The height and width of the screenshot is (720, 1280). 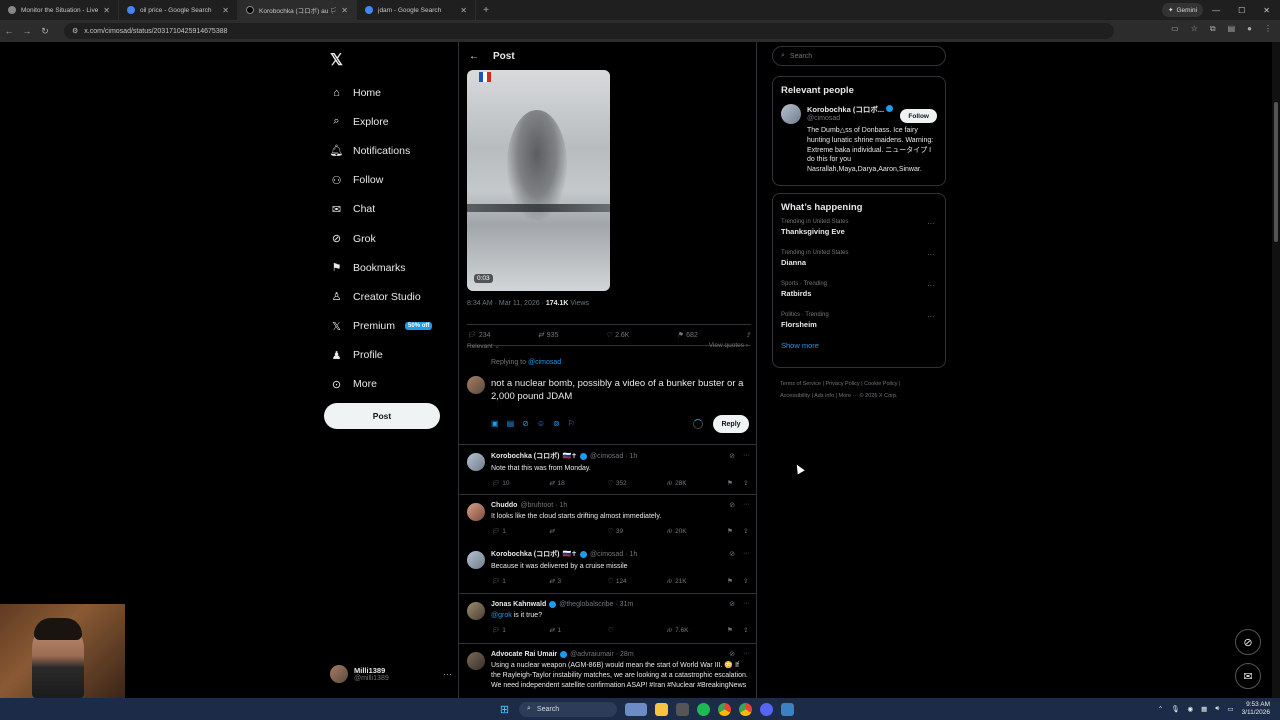 I want to click on post-timestamp: 8:34 AM · Mar 11, 2026 ·, so click(x=505, y=303).